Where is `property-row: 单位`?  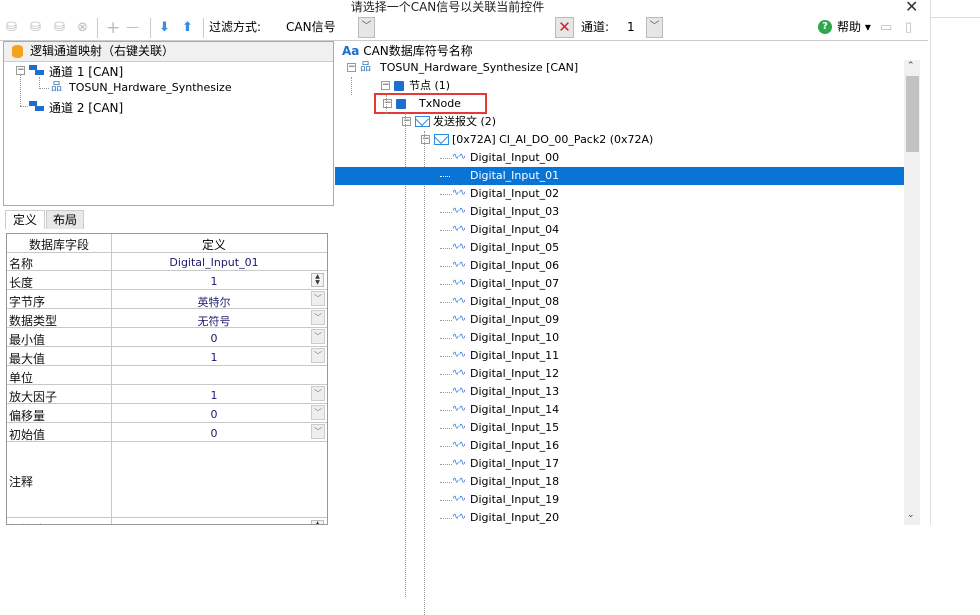 property-row: 单位 is located at coordinates (167, 375).